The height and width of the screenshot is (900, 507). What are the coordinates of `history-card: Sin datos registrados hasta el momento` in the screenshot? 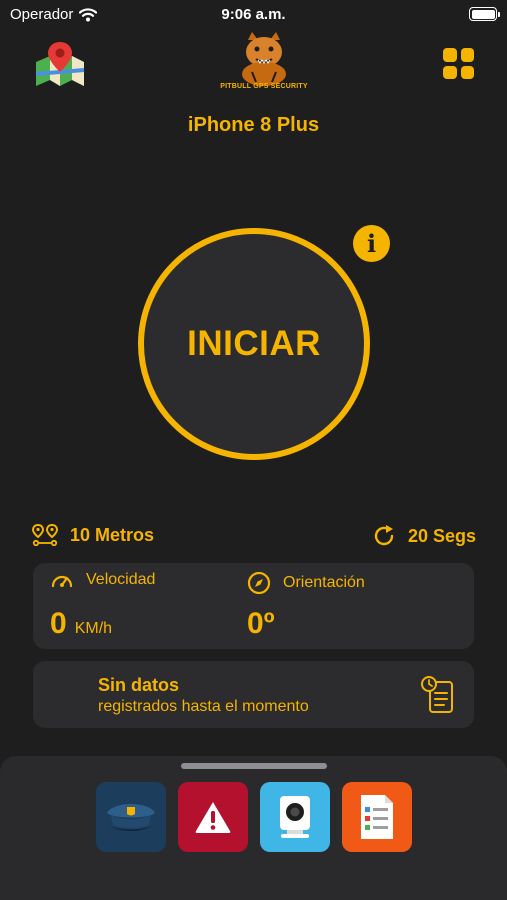 It's located at (253, 694).